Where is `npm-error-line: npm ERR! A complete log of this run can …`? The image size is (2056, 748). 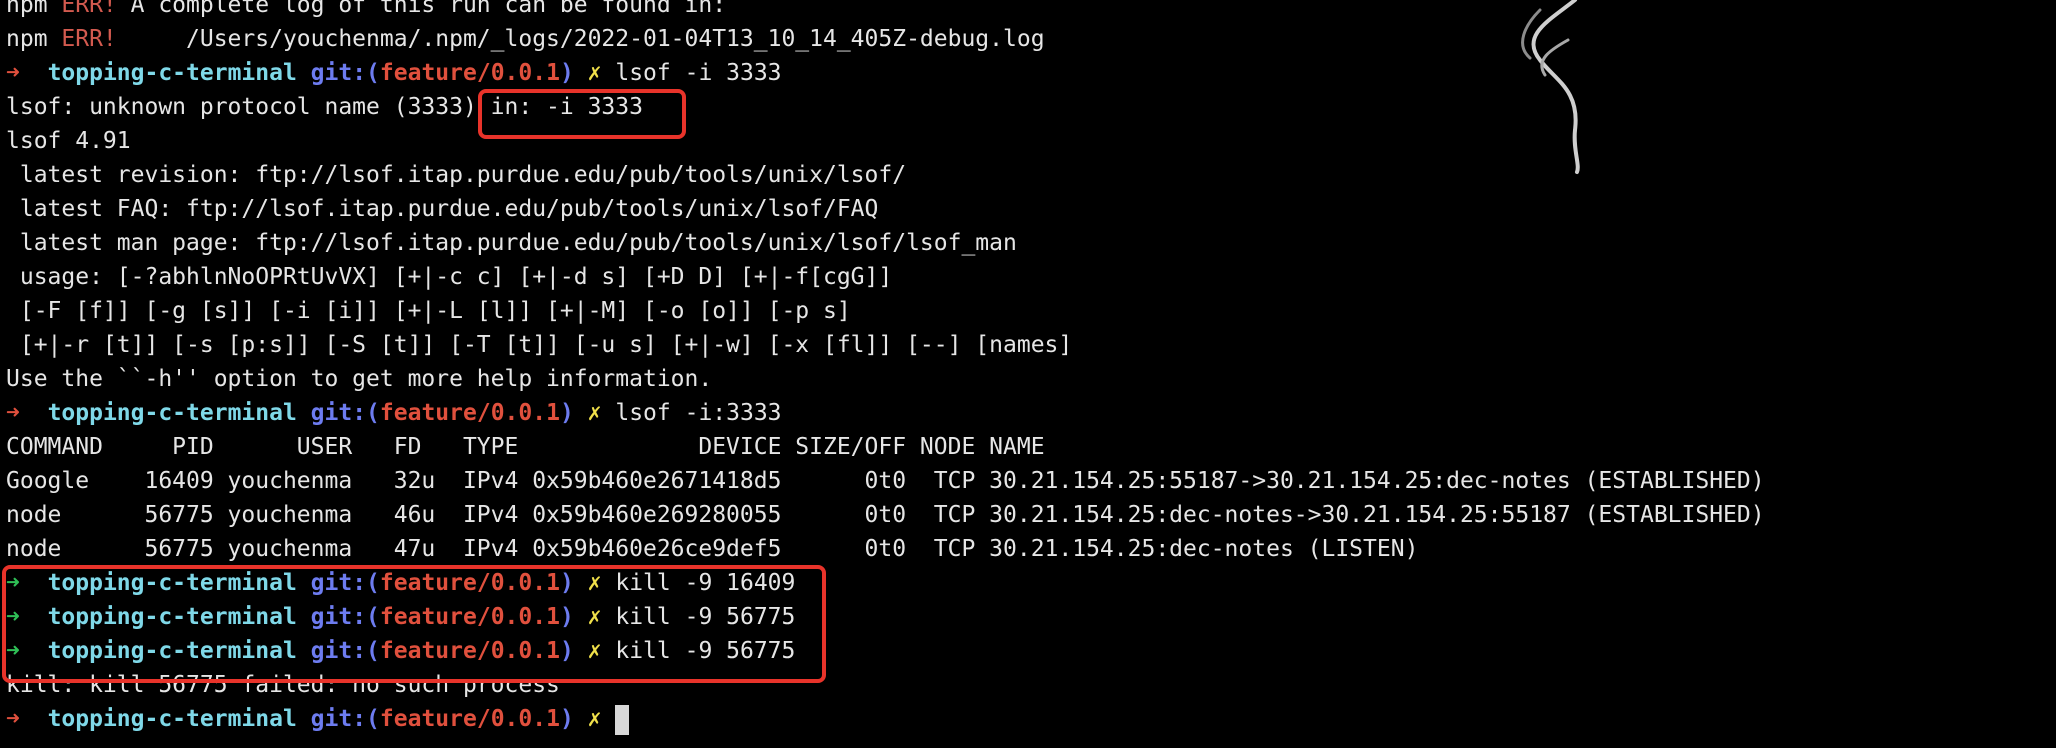 npm-error-line: npm ERR! A complete log of this run can … is located at coordinates (1026, 11).